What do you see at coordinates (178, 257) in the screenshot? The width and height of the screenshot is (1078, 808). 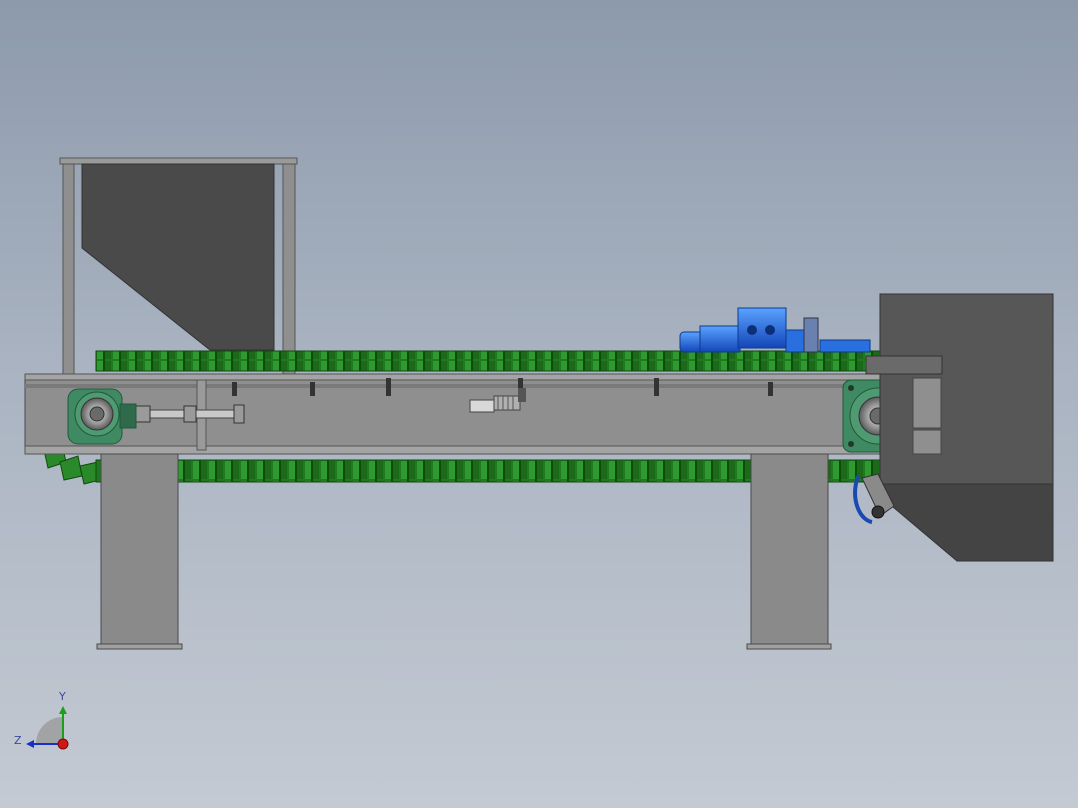 I see `hopper-plate` at bounding box center [178, 257].